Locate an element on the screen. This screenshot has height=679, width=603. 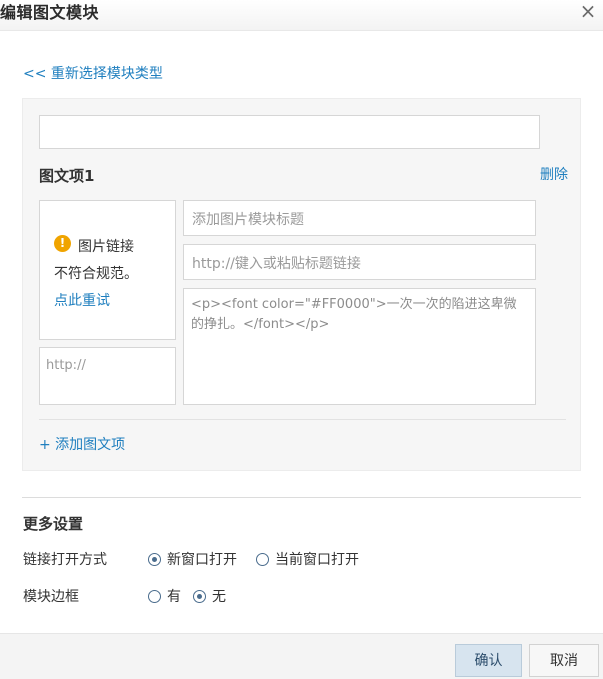
radio-new-window: 新窗口打开 is located at coordinates (192, 559).